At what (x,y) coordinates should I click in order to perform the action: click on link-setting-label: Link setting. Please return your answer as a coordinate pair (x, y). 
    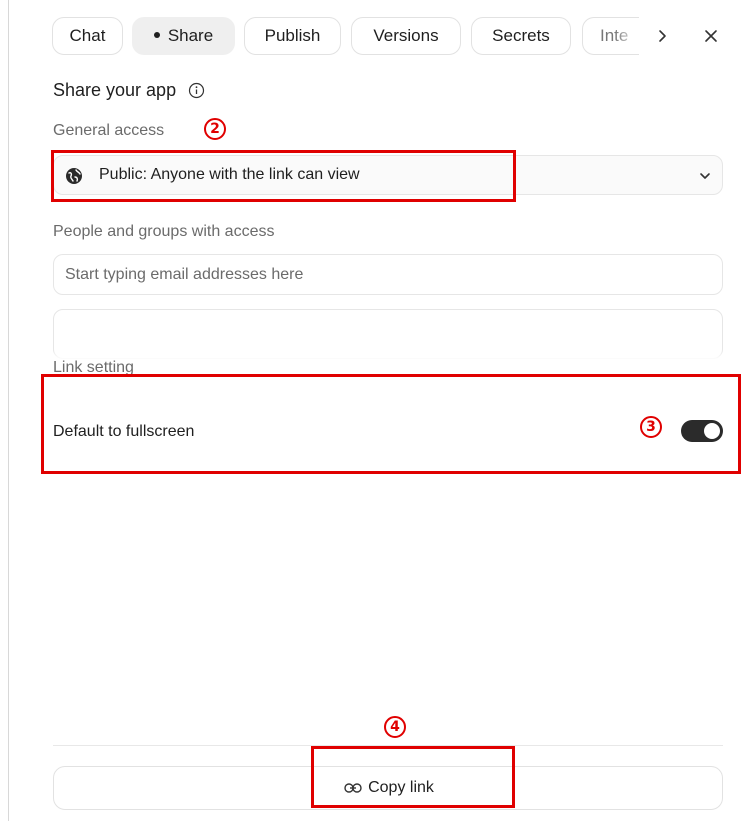
    Looking at the image, I should click on (93, 367).